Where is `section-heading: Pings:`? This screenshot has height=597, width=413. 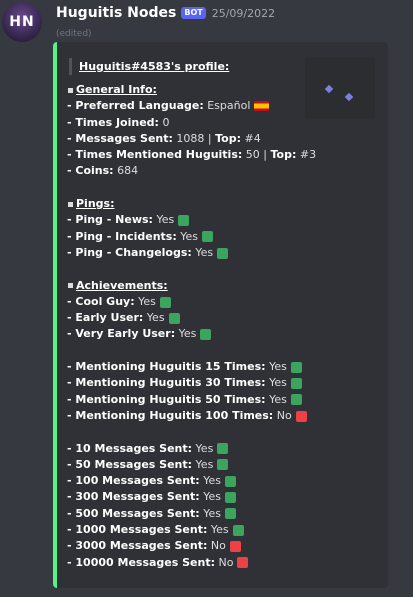 section-heading: Pings: is located at coordinates (95, 204).